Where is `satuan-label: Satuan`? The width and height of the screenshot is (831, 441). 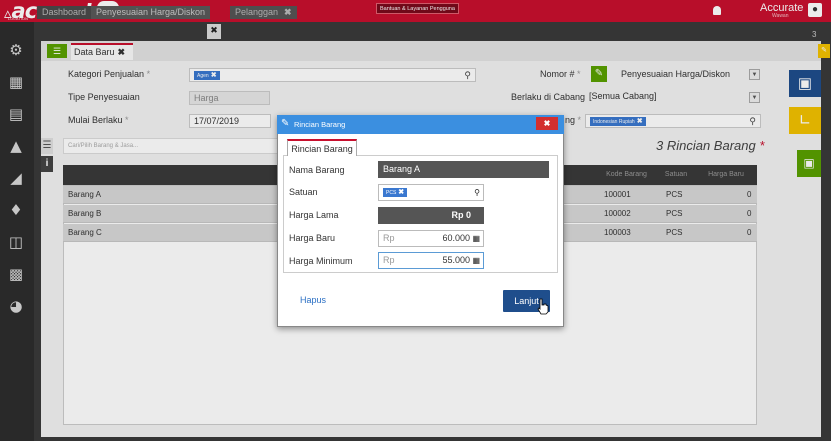 satuan-label: Satuan is located at coordinates (303, 192).